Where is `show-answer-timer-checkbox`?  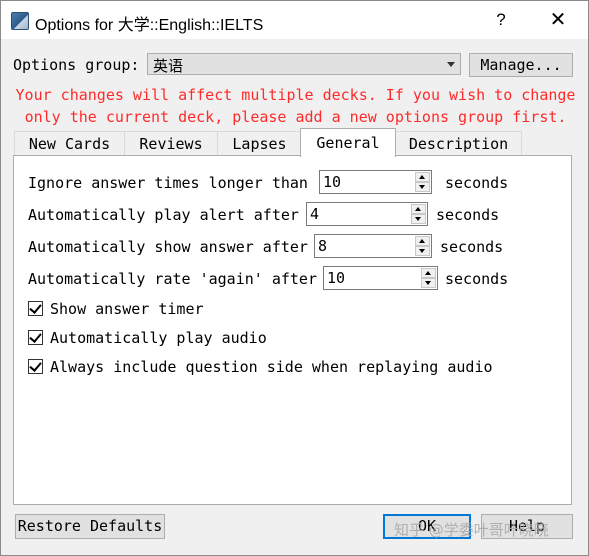 show-answer-timer-checkbox is located at coordinates (35, 308).